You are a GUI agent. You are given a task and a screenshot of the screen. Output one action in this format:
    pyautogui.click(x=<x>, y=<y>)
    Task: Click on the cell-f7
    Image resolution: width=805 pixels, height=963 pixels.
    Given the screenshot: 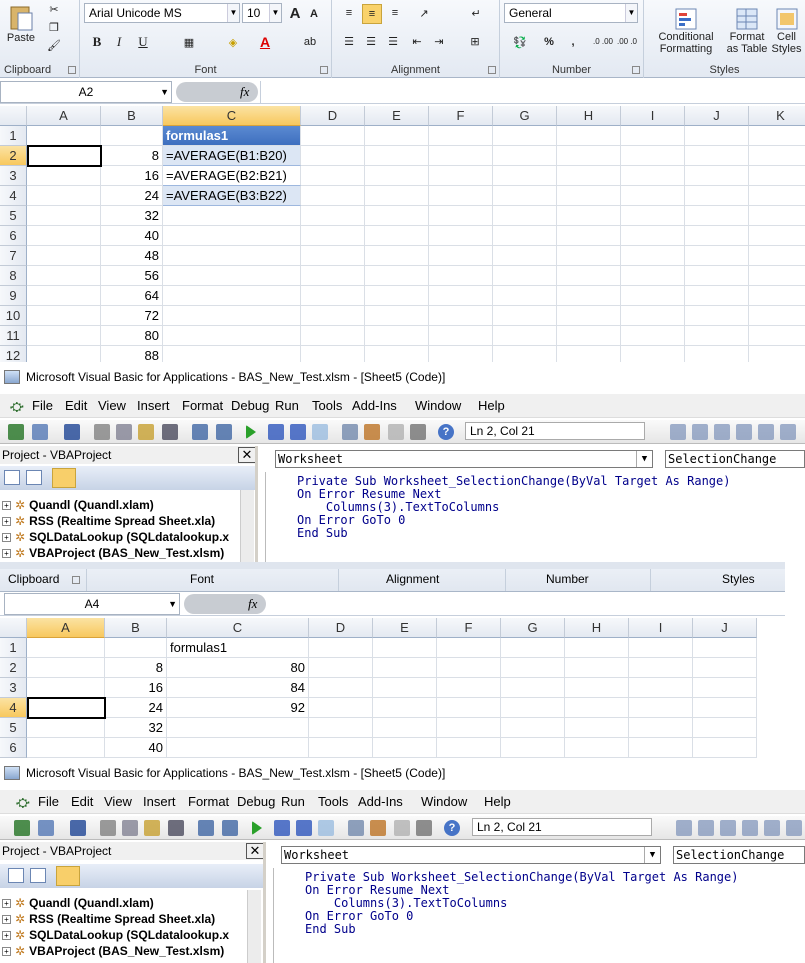 What is the action you would take?
    pyautogui.click(x=461, y=256)
    